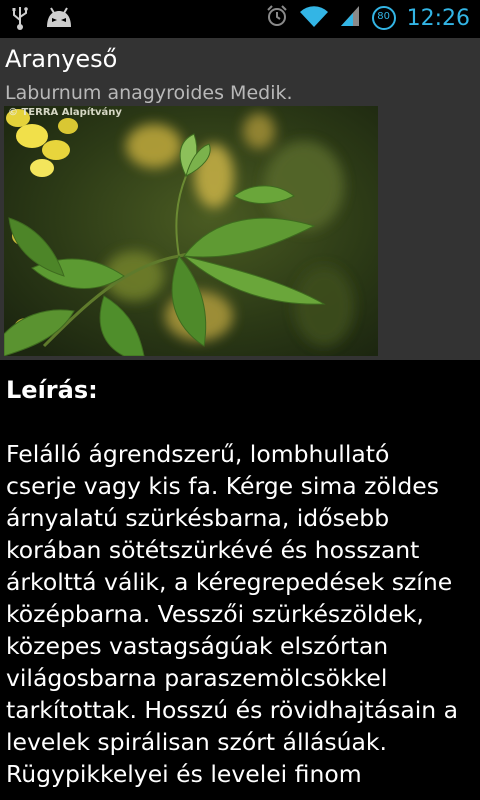  Describe the element at coordinates (350, 18) in the screenshot. I see `signal-icon` at that location.